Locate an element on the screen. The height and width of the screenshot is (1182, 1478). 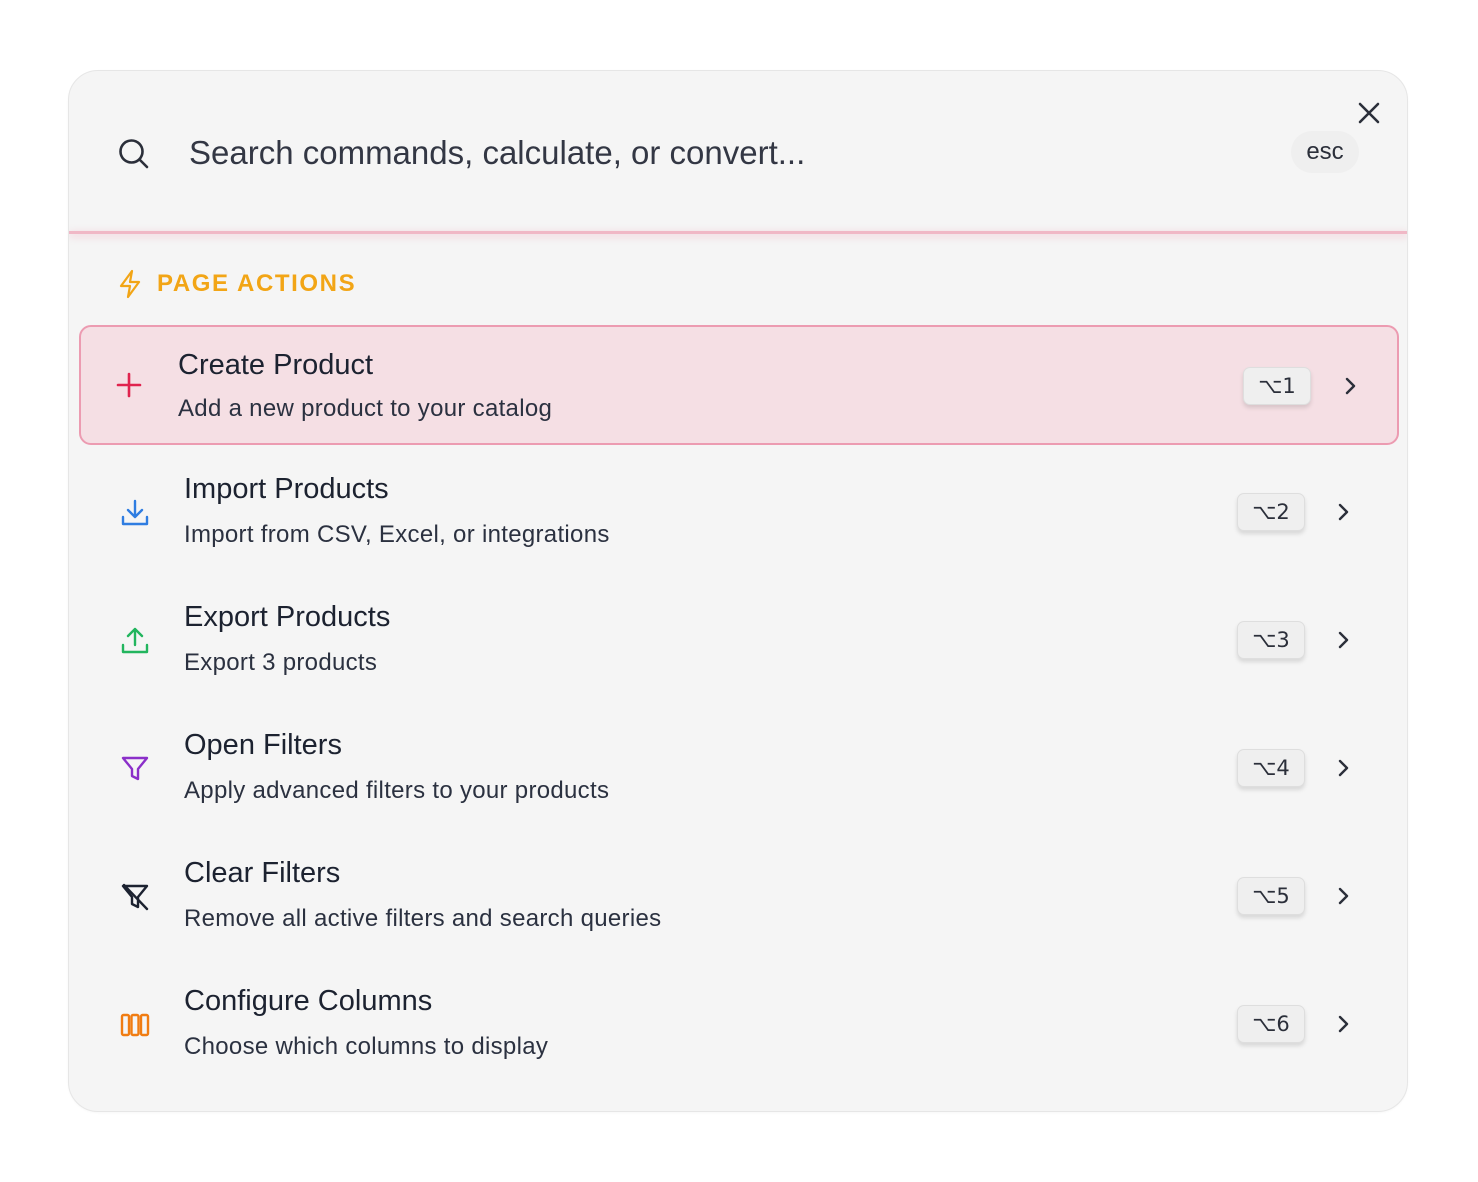
shortcut-badge: ⌥3 is located at coordinates (1271, 640).